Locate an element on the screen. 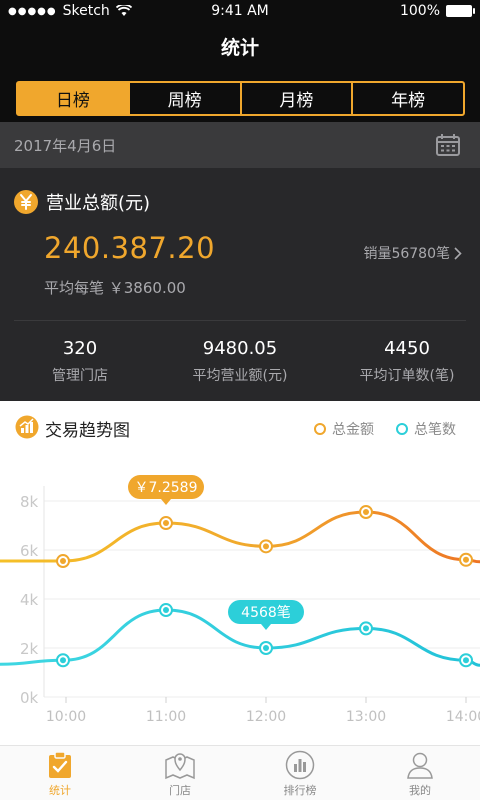 The height and width of the screenshot is (800, 480). tab-year: 年榜 is located at coordinates (408, 98).